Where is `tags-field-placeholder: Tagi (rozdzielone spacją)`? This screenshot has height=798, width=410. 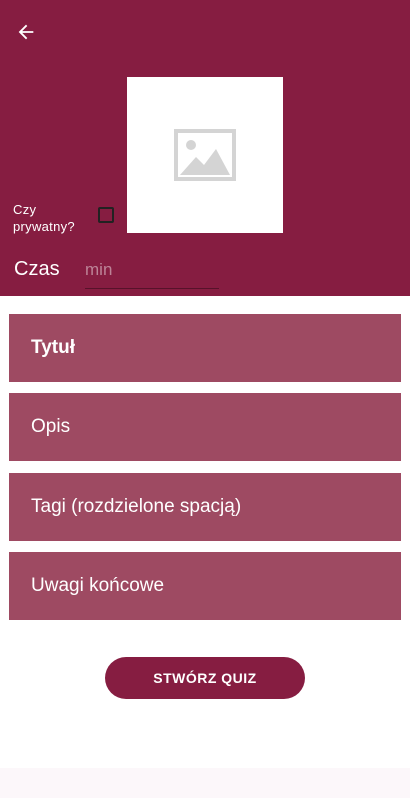
tags-field-placeholder: Tagi (rozdzielone spacją) is located at coordinates (136, 506).